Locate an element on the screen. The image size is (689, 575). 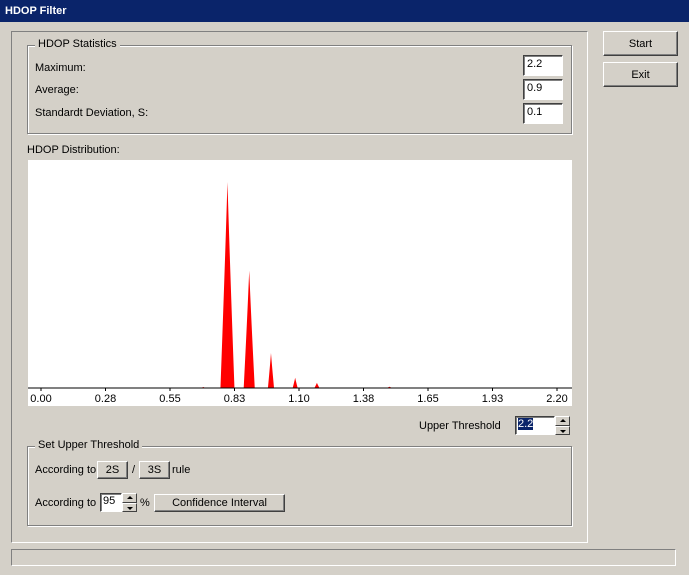
x-tick-label: 0.55 is located at coordinates (169, 399).